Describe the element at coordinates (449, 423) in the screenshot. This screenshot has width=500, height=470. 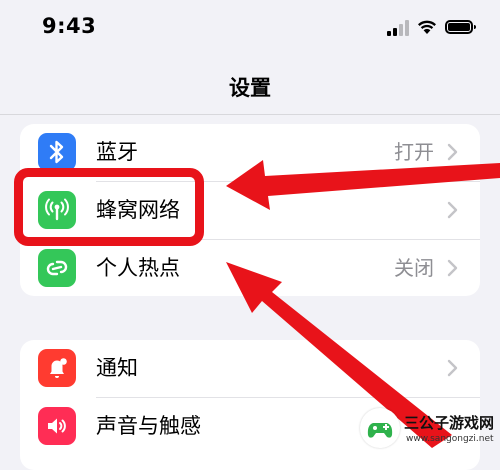
I see `watermark-title: 三公子游戏网` at that location.